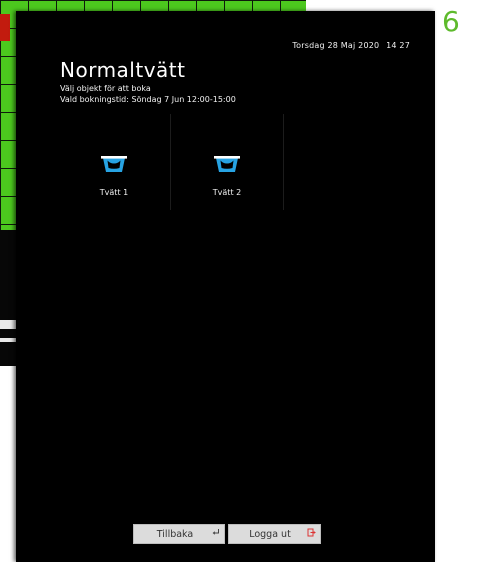 Image resolution: width=477 pixels, height=562 pixels. I want to click on object-label: Tvätt 1, so click(114, 192).